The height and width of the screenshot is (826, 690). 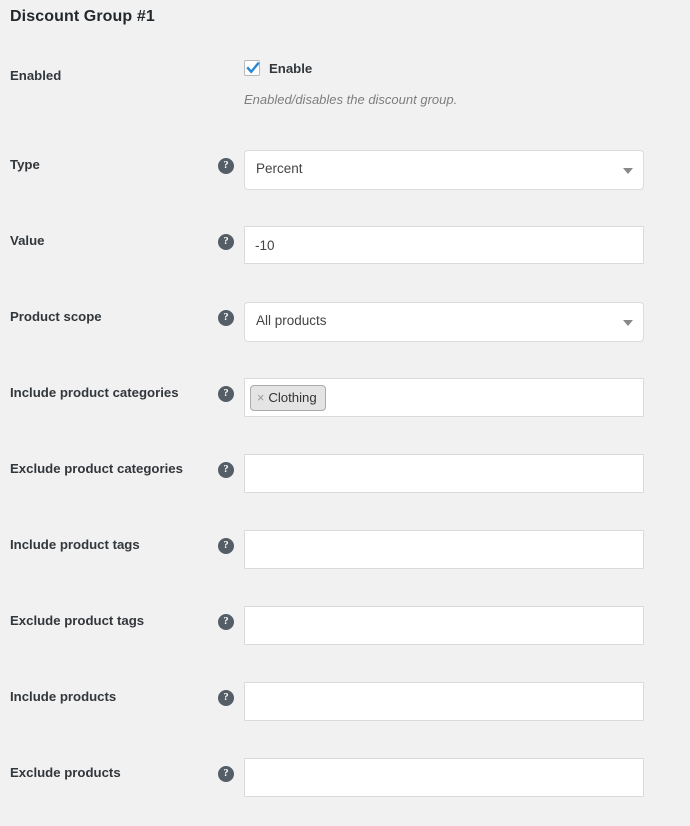 I want to click on help-icon-type: ?, so click(x=226, y=166).